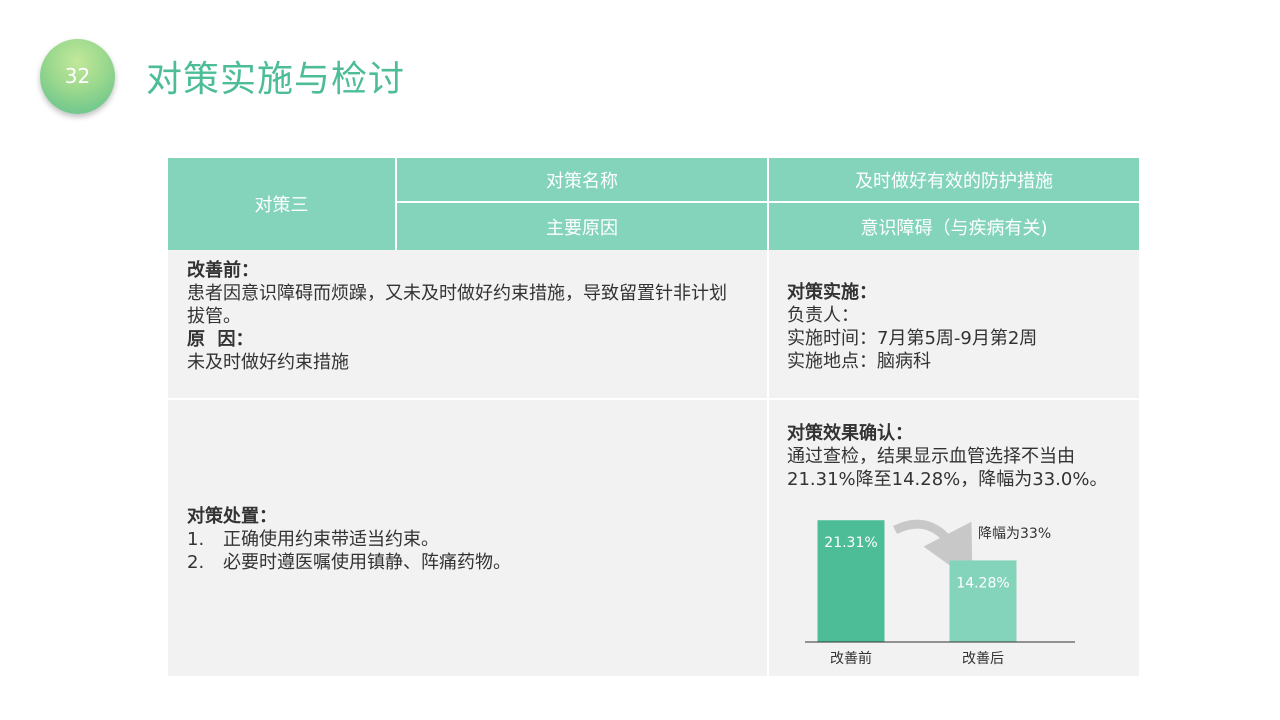 Image resolution: width=1280 pixels, height=720 pixels. What do you see at coordinates (954, 324) in the screenshot?
I see `implementation-cell: 对策实施： 负责人： 实施时间：7月第5周-9月第2周 实施地点：脑病科` at bounding box center [954, 324].